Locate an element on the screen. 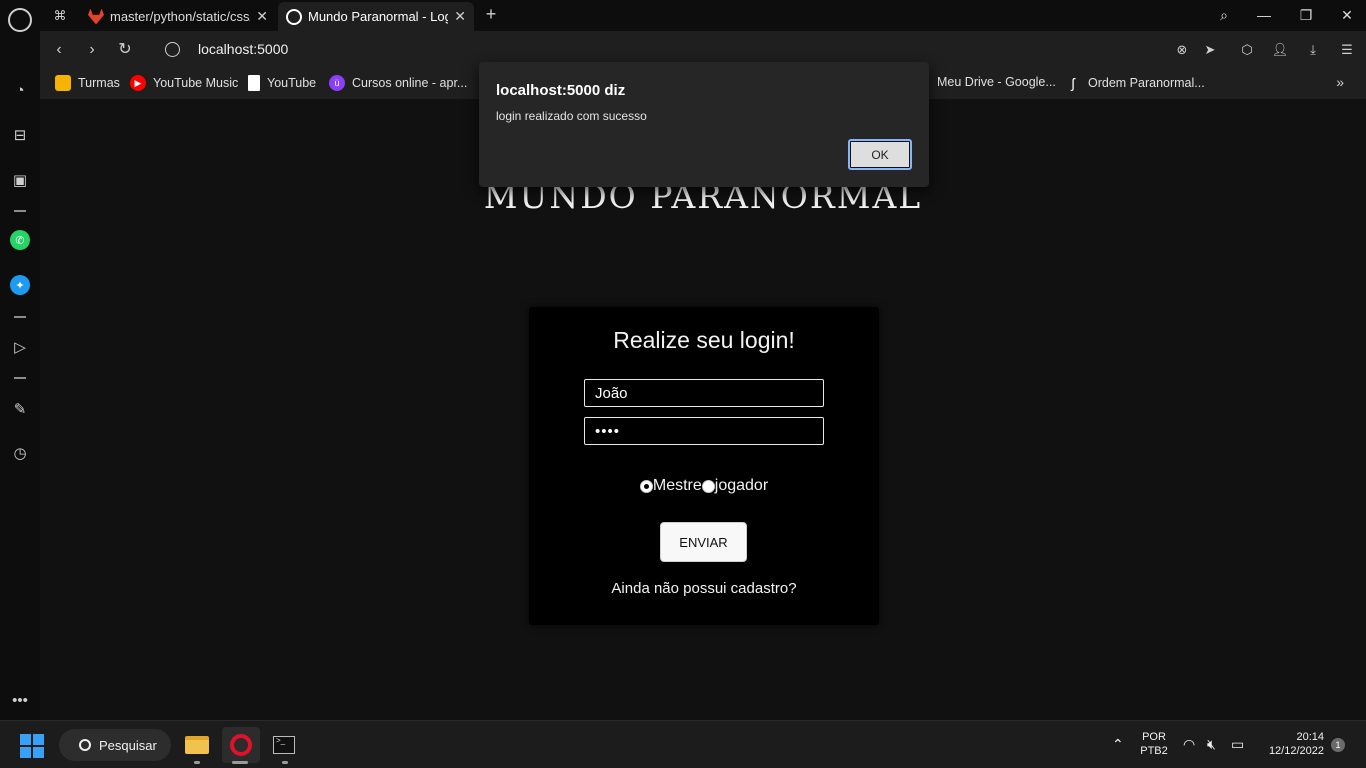  ordem-paranormal-icon: ʃ is located at coordinates (1073, 83).